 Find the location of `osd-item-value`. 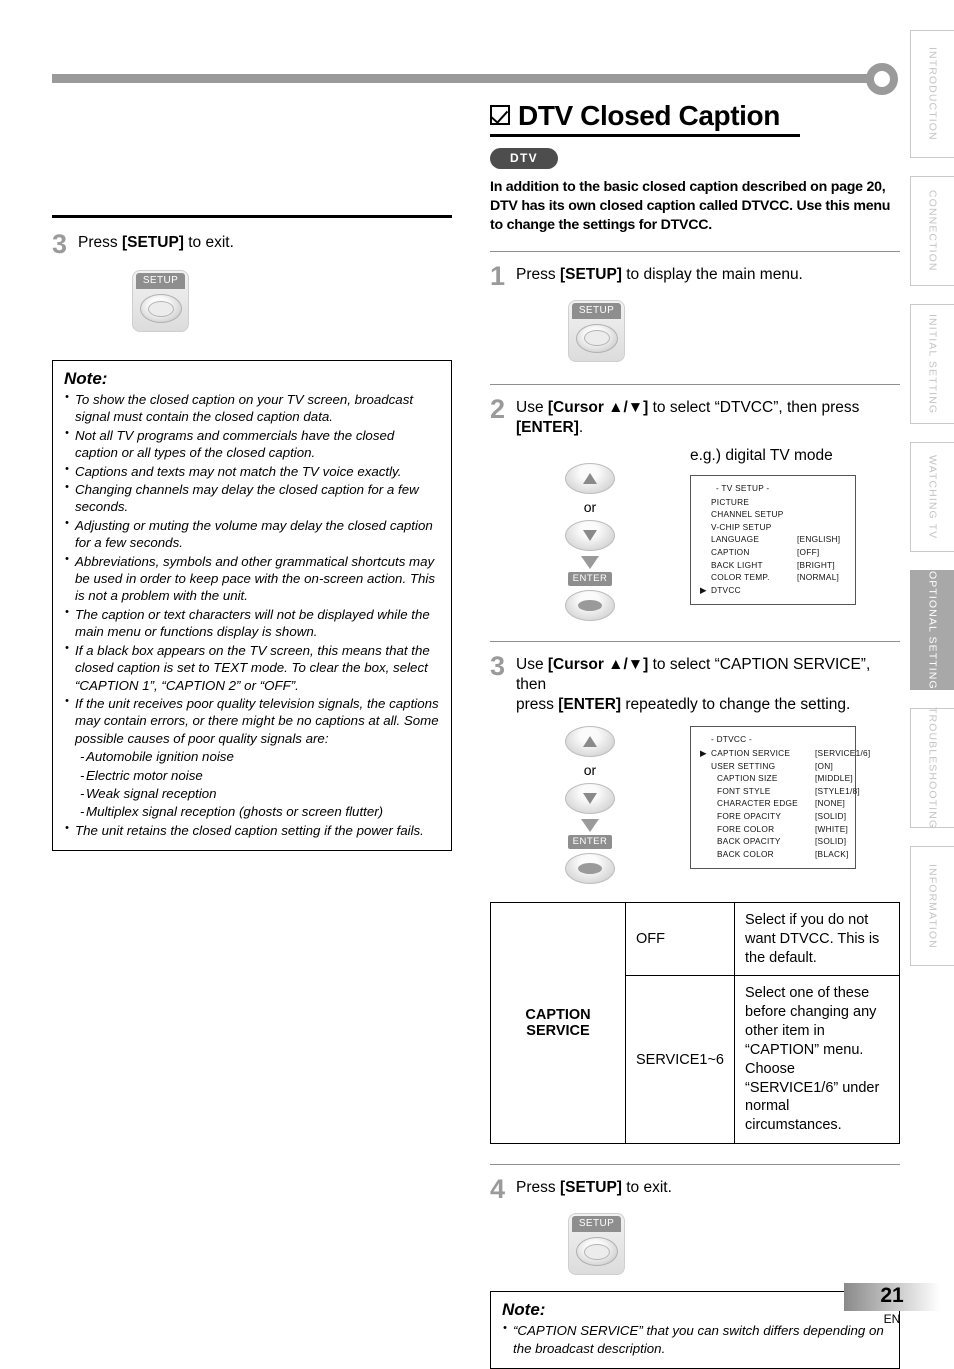

osd-item-value is located at coordinates (821, 527).